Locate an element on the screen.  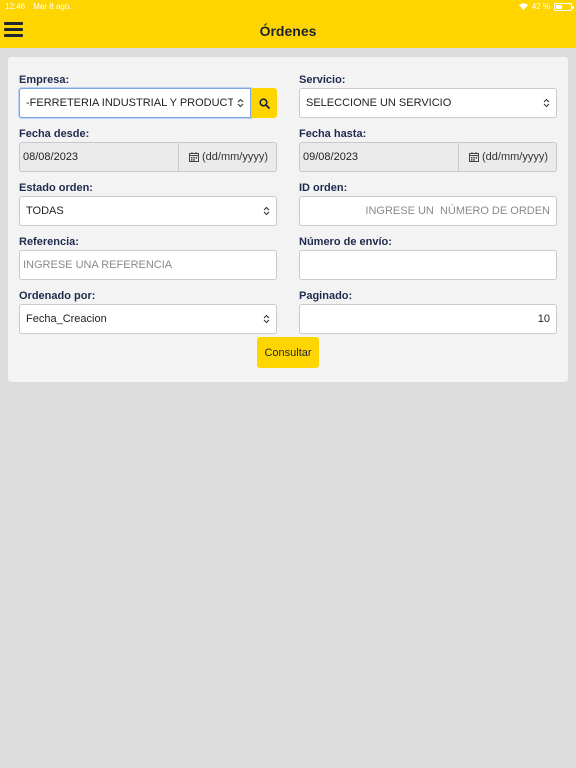
estado-orden-select: TODAS is located at coordinates (148, 211).